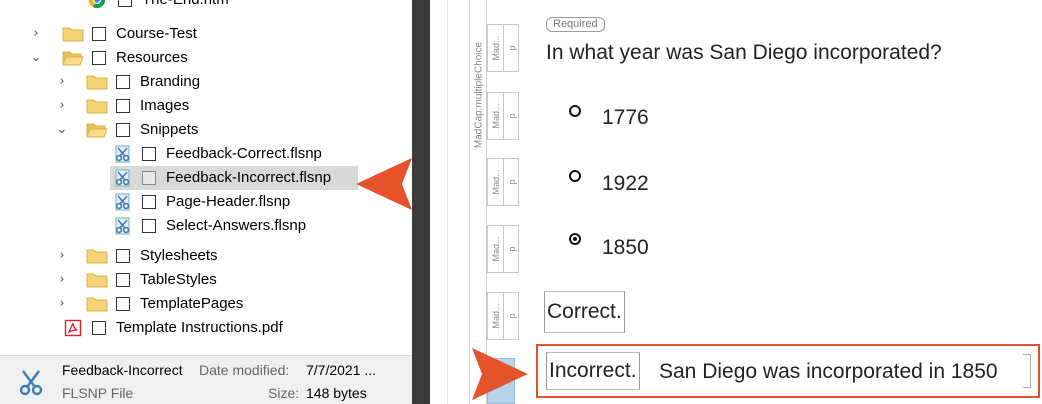 The height and width of the screenshot is (404, 1042). I want to click on tree-item-tablestyles: › TableStyles, so click(206, 280).